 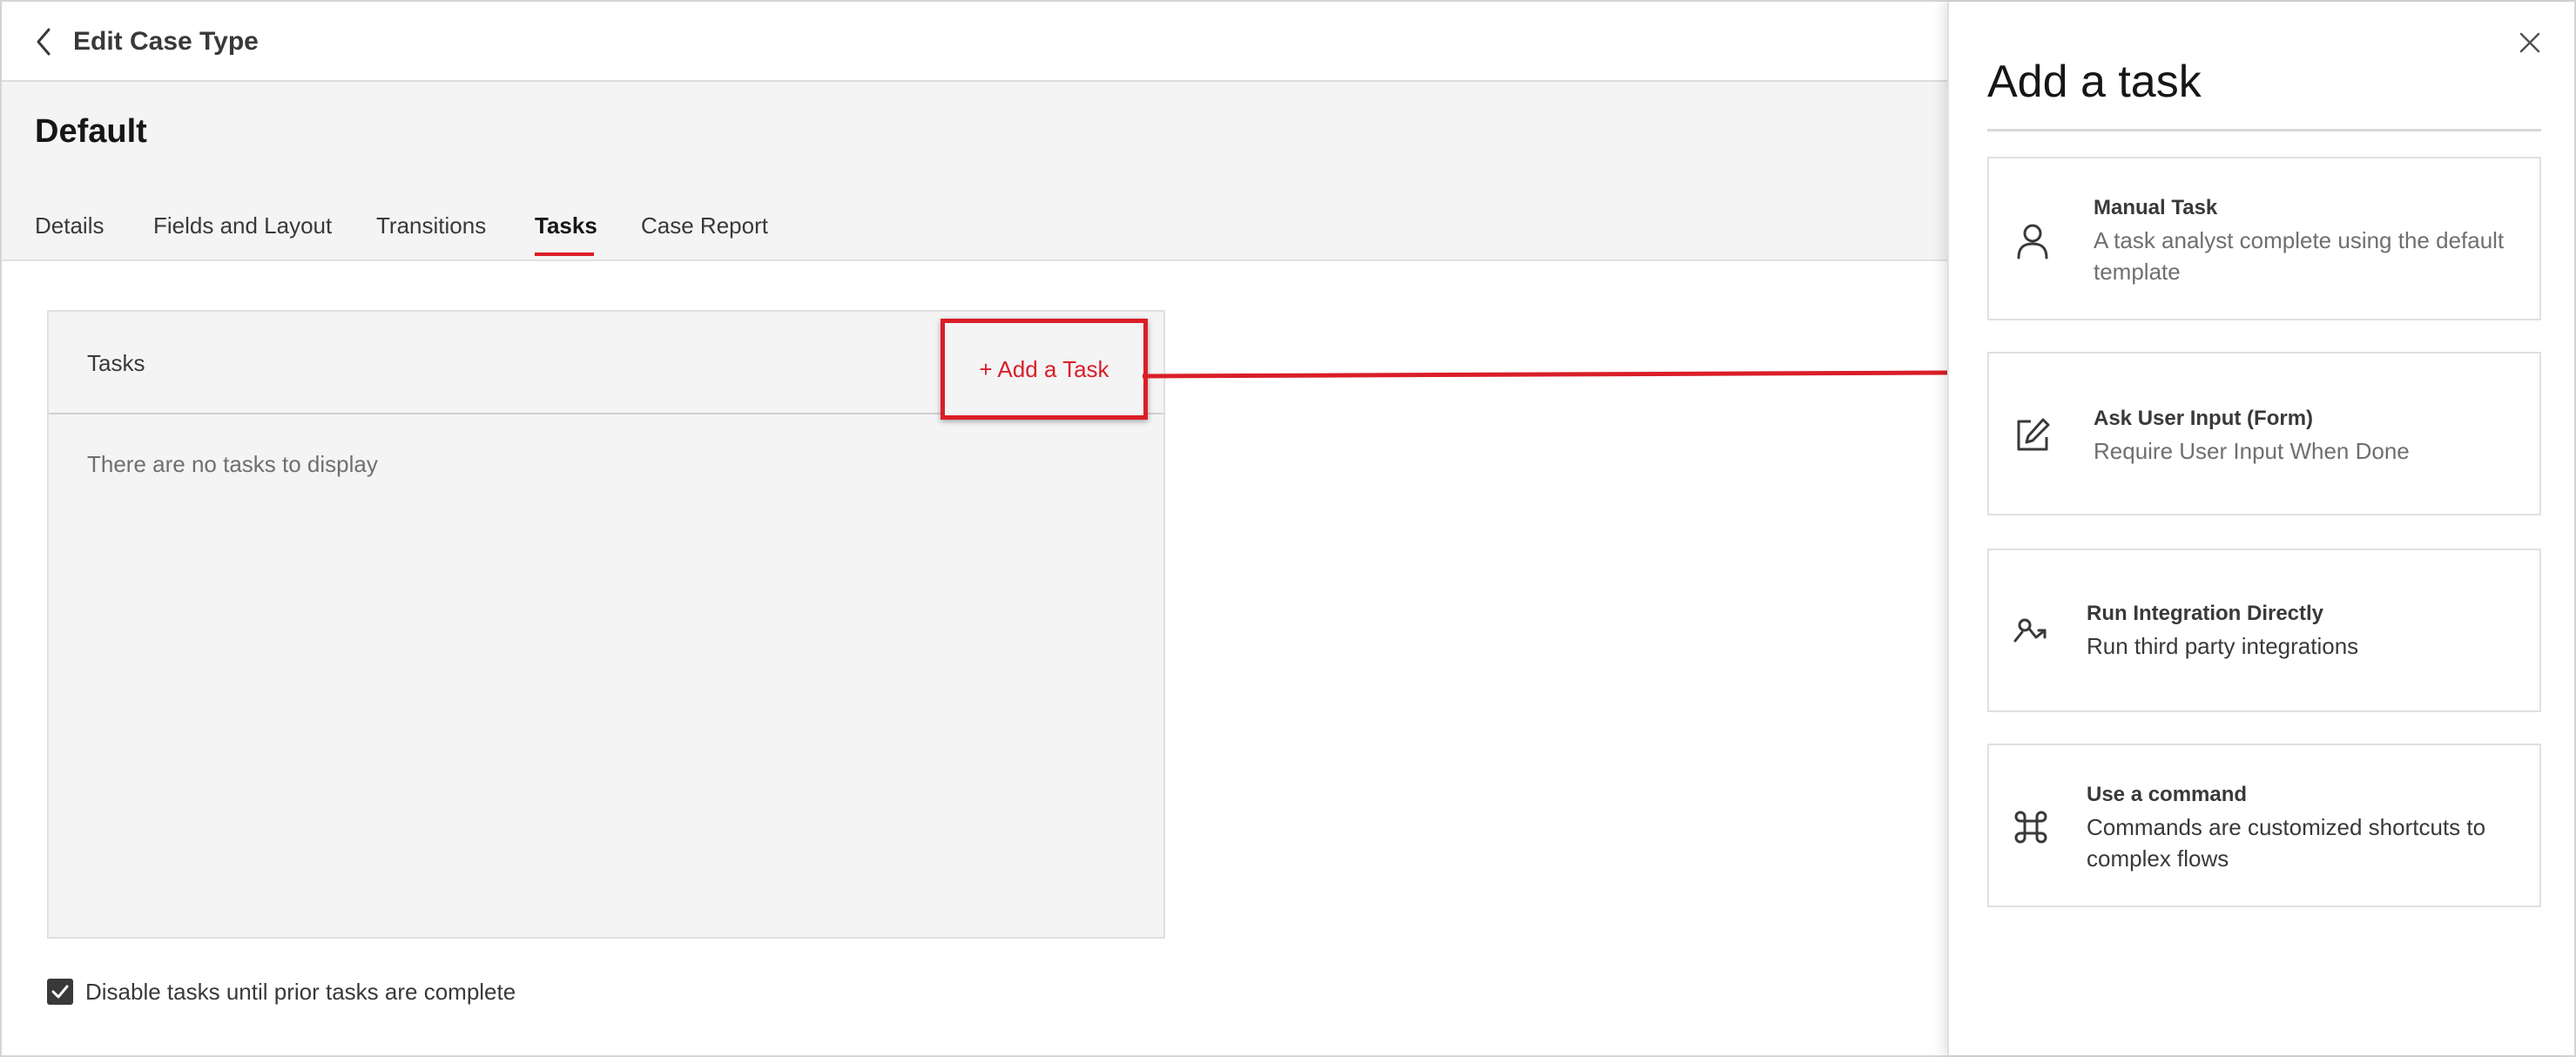 I want to click on option-title: Ask User Input (Form), so click(x=2204, y=418).